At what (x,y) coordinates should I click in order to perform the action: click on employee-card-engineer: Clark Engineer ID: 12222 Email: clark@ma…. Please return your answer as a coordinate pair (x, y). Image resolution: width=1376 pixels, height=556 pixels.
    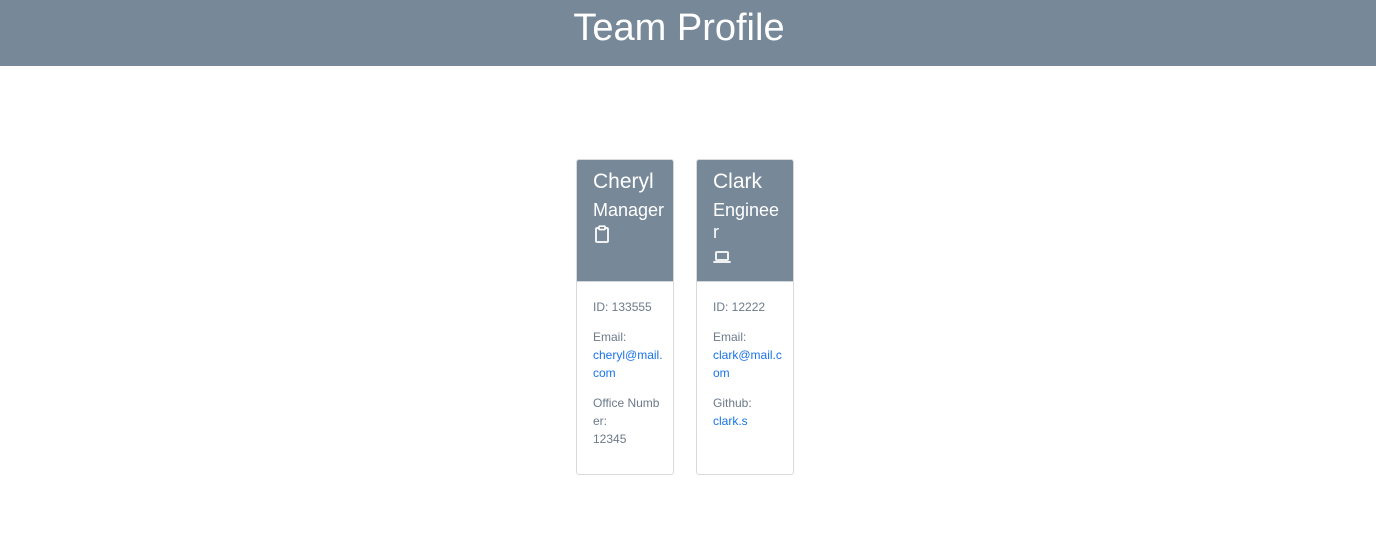
    Looking at the image, I should click on (745, 317).